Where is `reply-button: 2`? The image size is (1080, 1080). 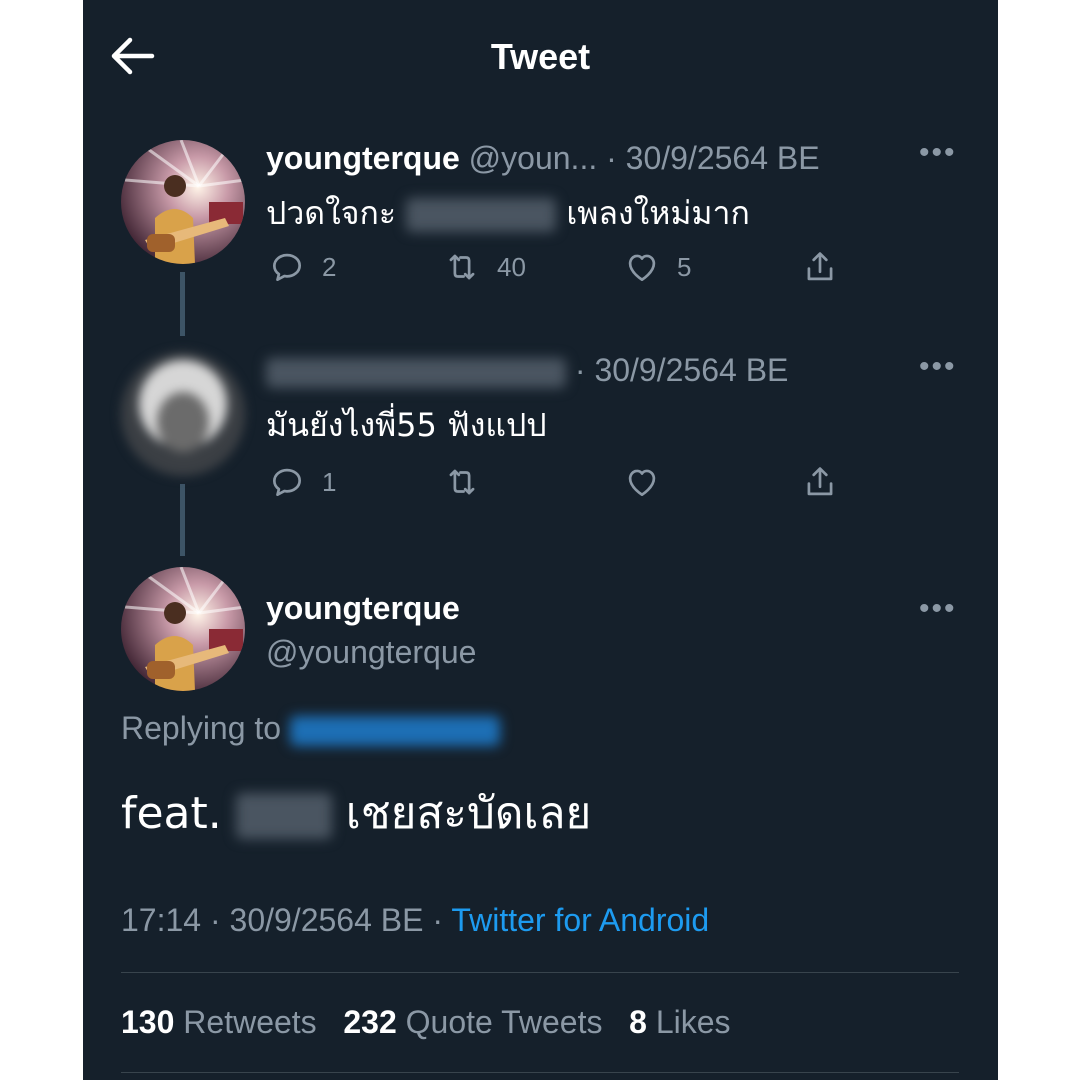 reply-button: 2 is located at coordinates (302, 267).